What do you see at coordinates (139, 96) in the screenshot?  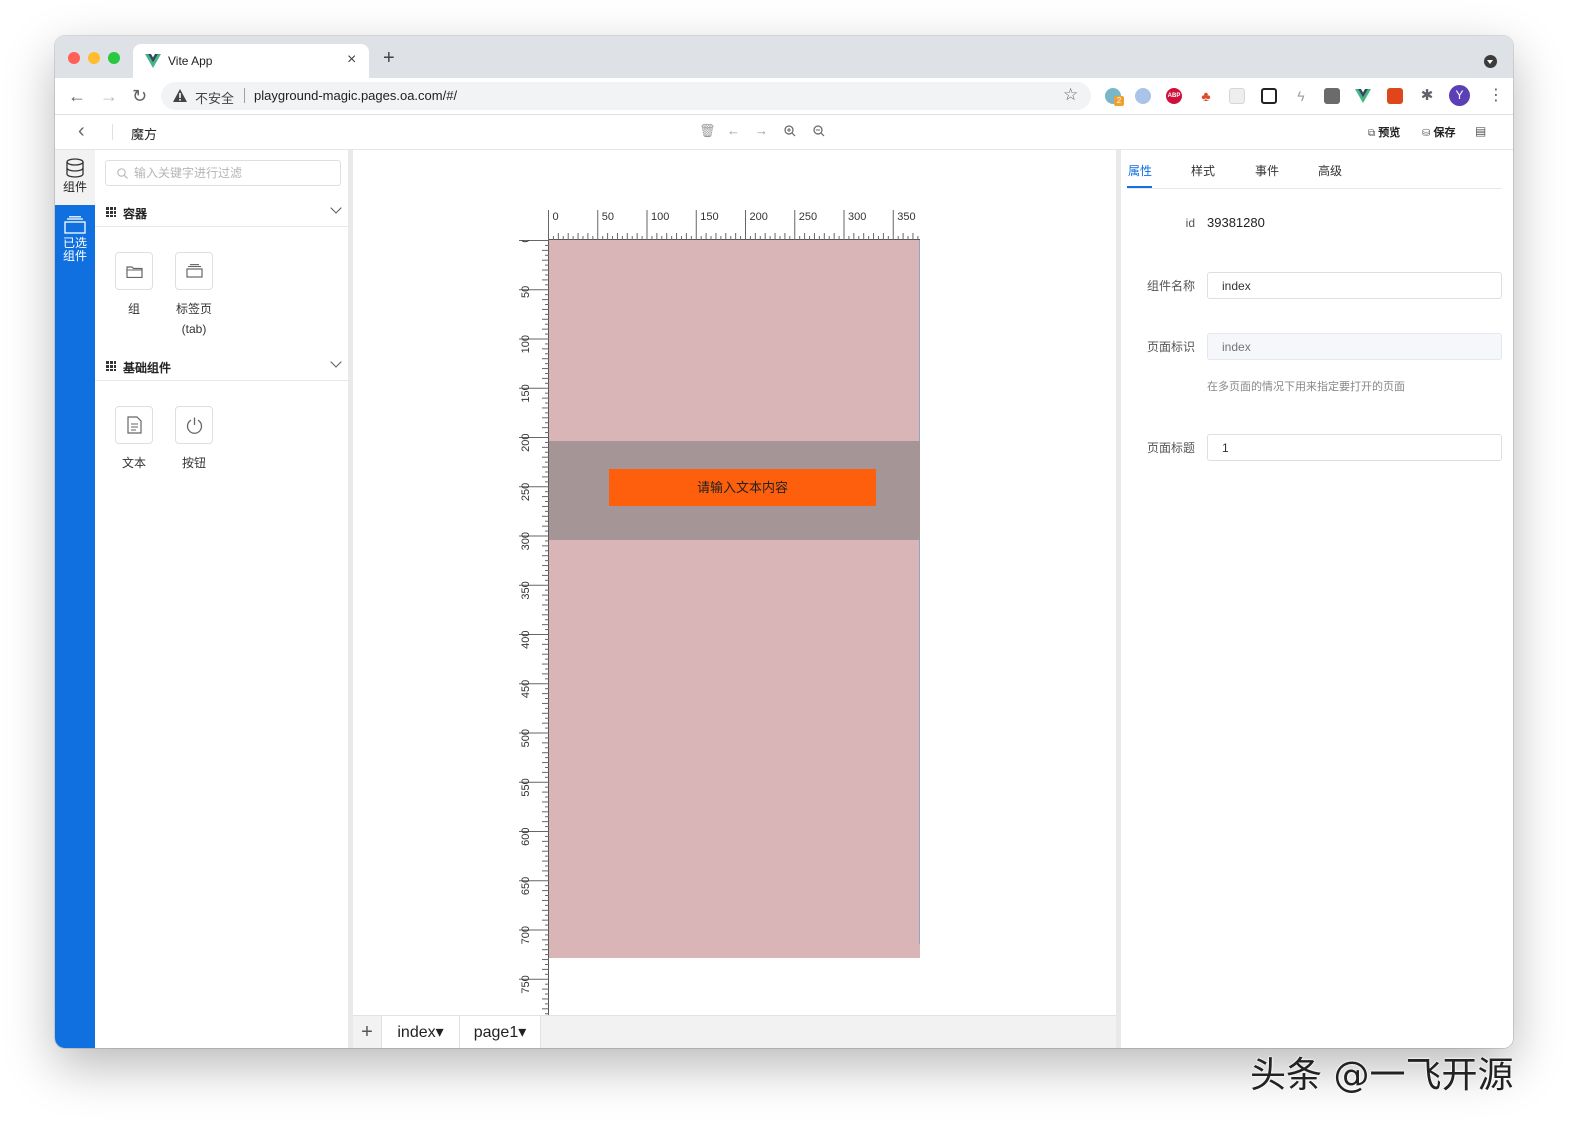 I see `reload-icon: ↻` at bounding box center [139, 96].